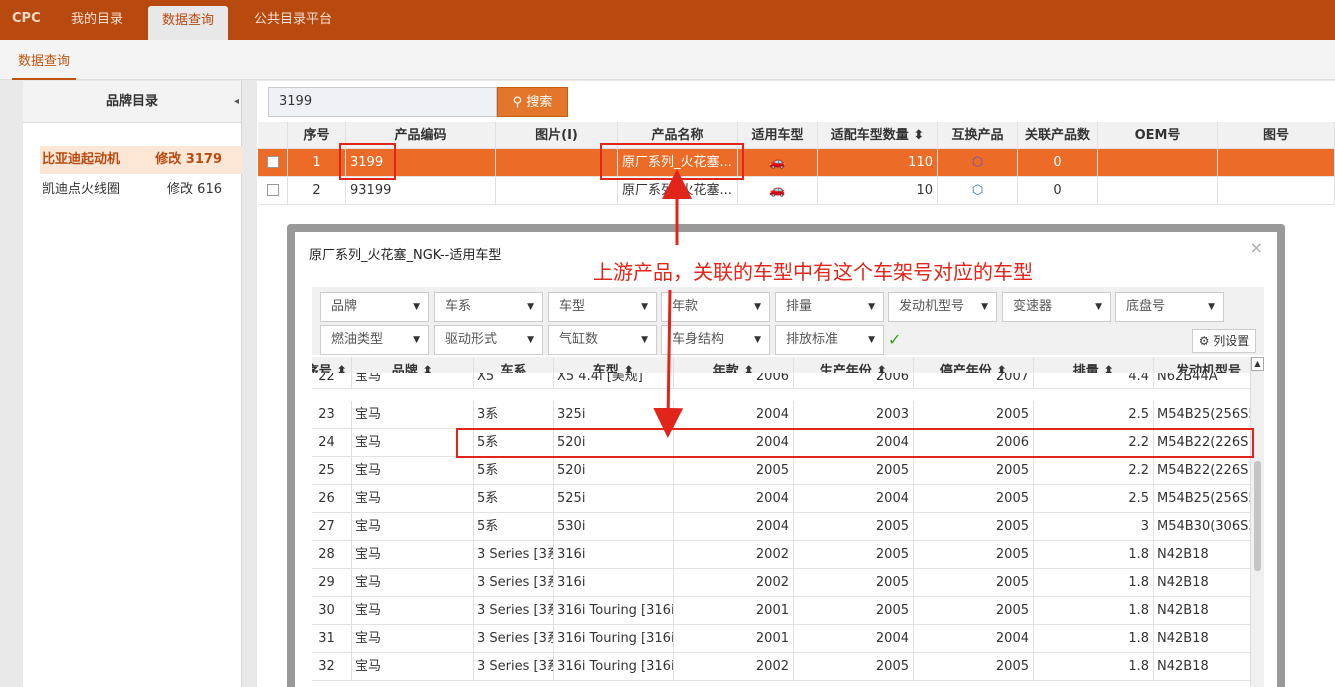 This screenshot has height=687, width=1335. I want to click on app-brand: CPC, so click(26, 18).